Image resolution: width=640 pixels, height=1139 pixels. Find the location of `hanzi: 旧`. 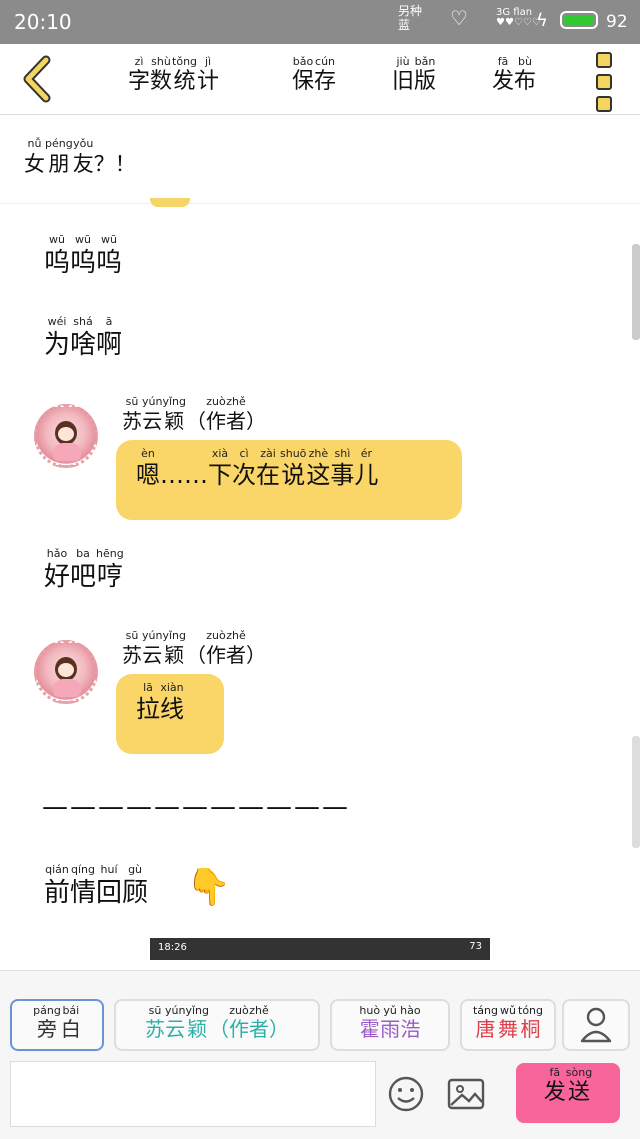

hanzi: 旧 is located at coordinates (403, 81).